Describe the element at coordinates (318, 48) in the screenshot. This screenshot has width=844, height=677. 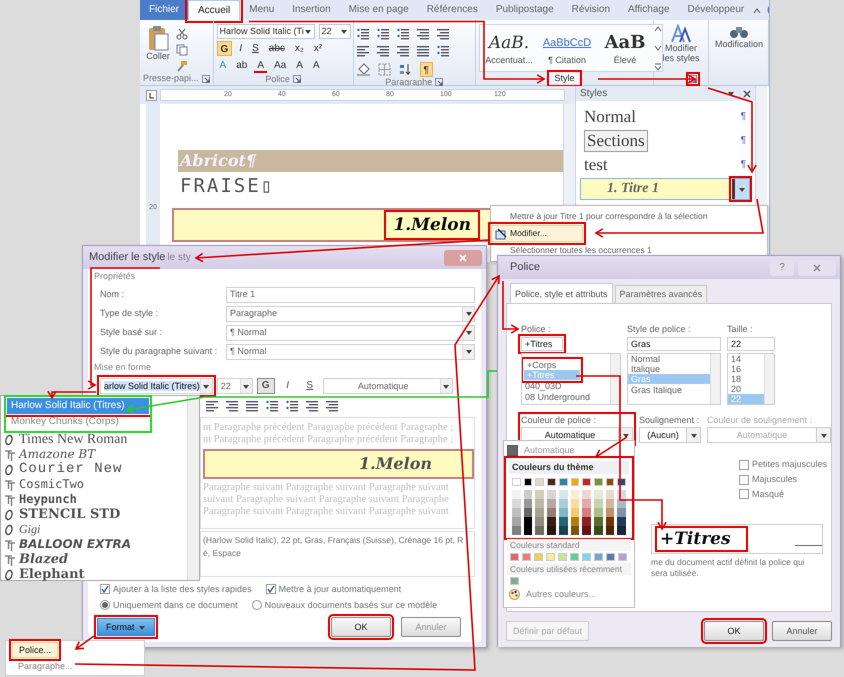
I see `text-style-button: x²` at that location.